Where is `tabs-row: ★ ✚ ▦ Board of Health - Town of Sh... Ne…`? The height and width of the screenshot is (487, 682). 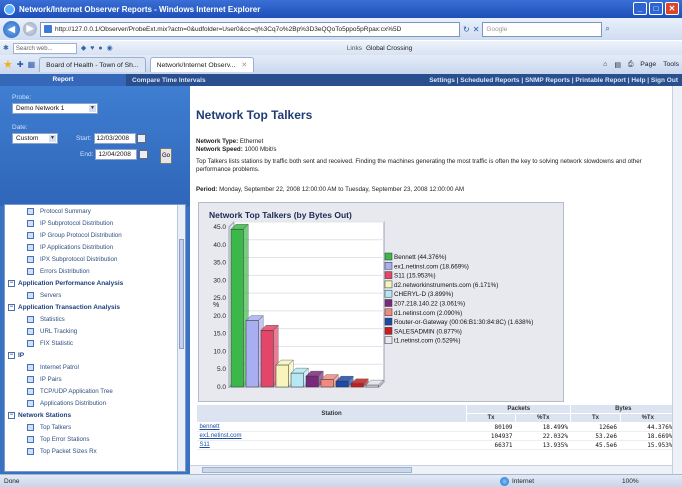 tabs-row: ★ ✚ ▦ Board of Health - Town of Sh... Ne… is located at coordinates (341, 64).